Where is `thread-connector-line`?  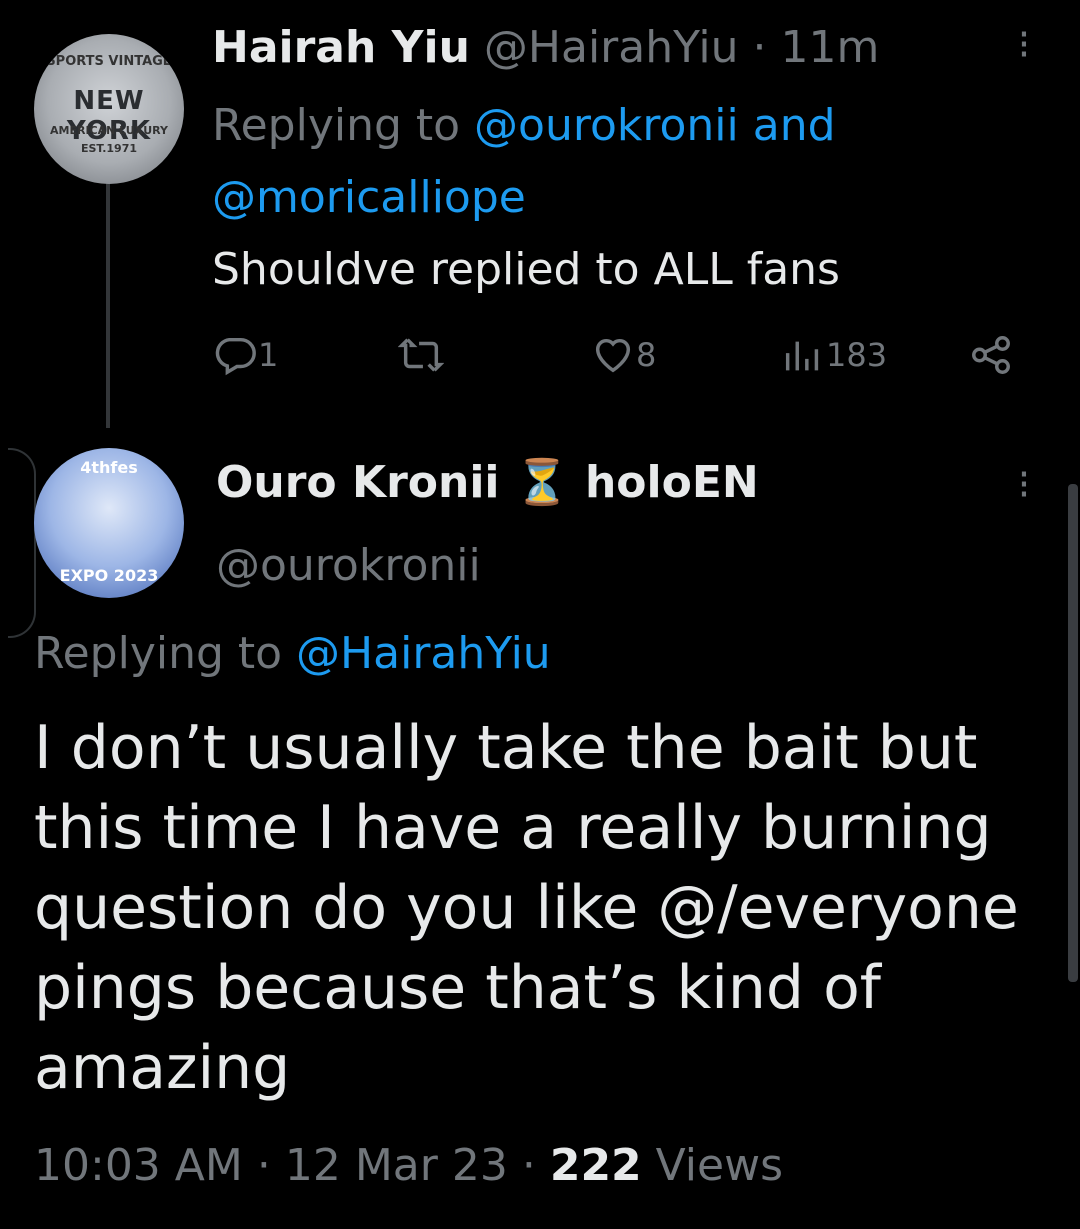
thread-connector-line is located at coordinates (108, 294).